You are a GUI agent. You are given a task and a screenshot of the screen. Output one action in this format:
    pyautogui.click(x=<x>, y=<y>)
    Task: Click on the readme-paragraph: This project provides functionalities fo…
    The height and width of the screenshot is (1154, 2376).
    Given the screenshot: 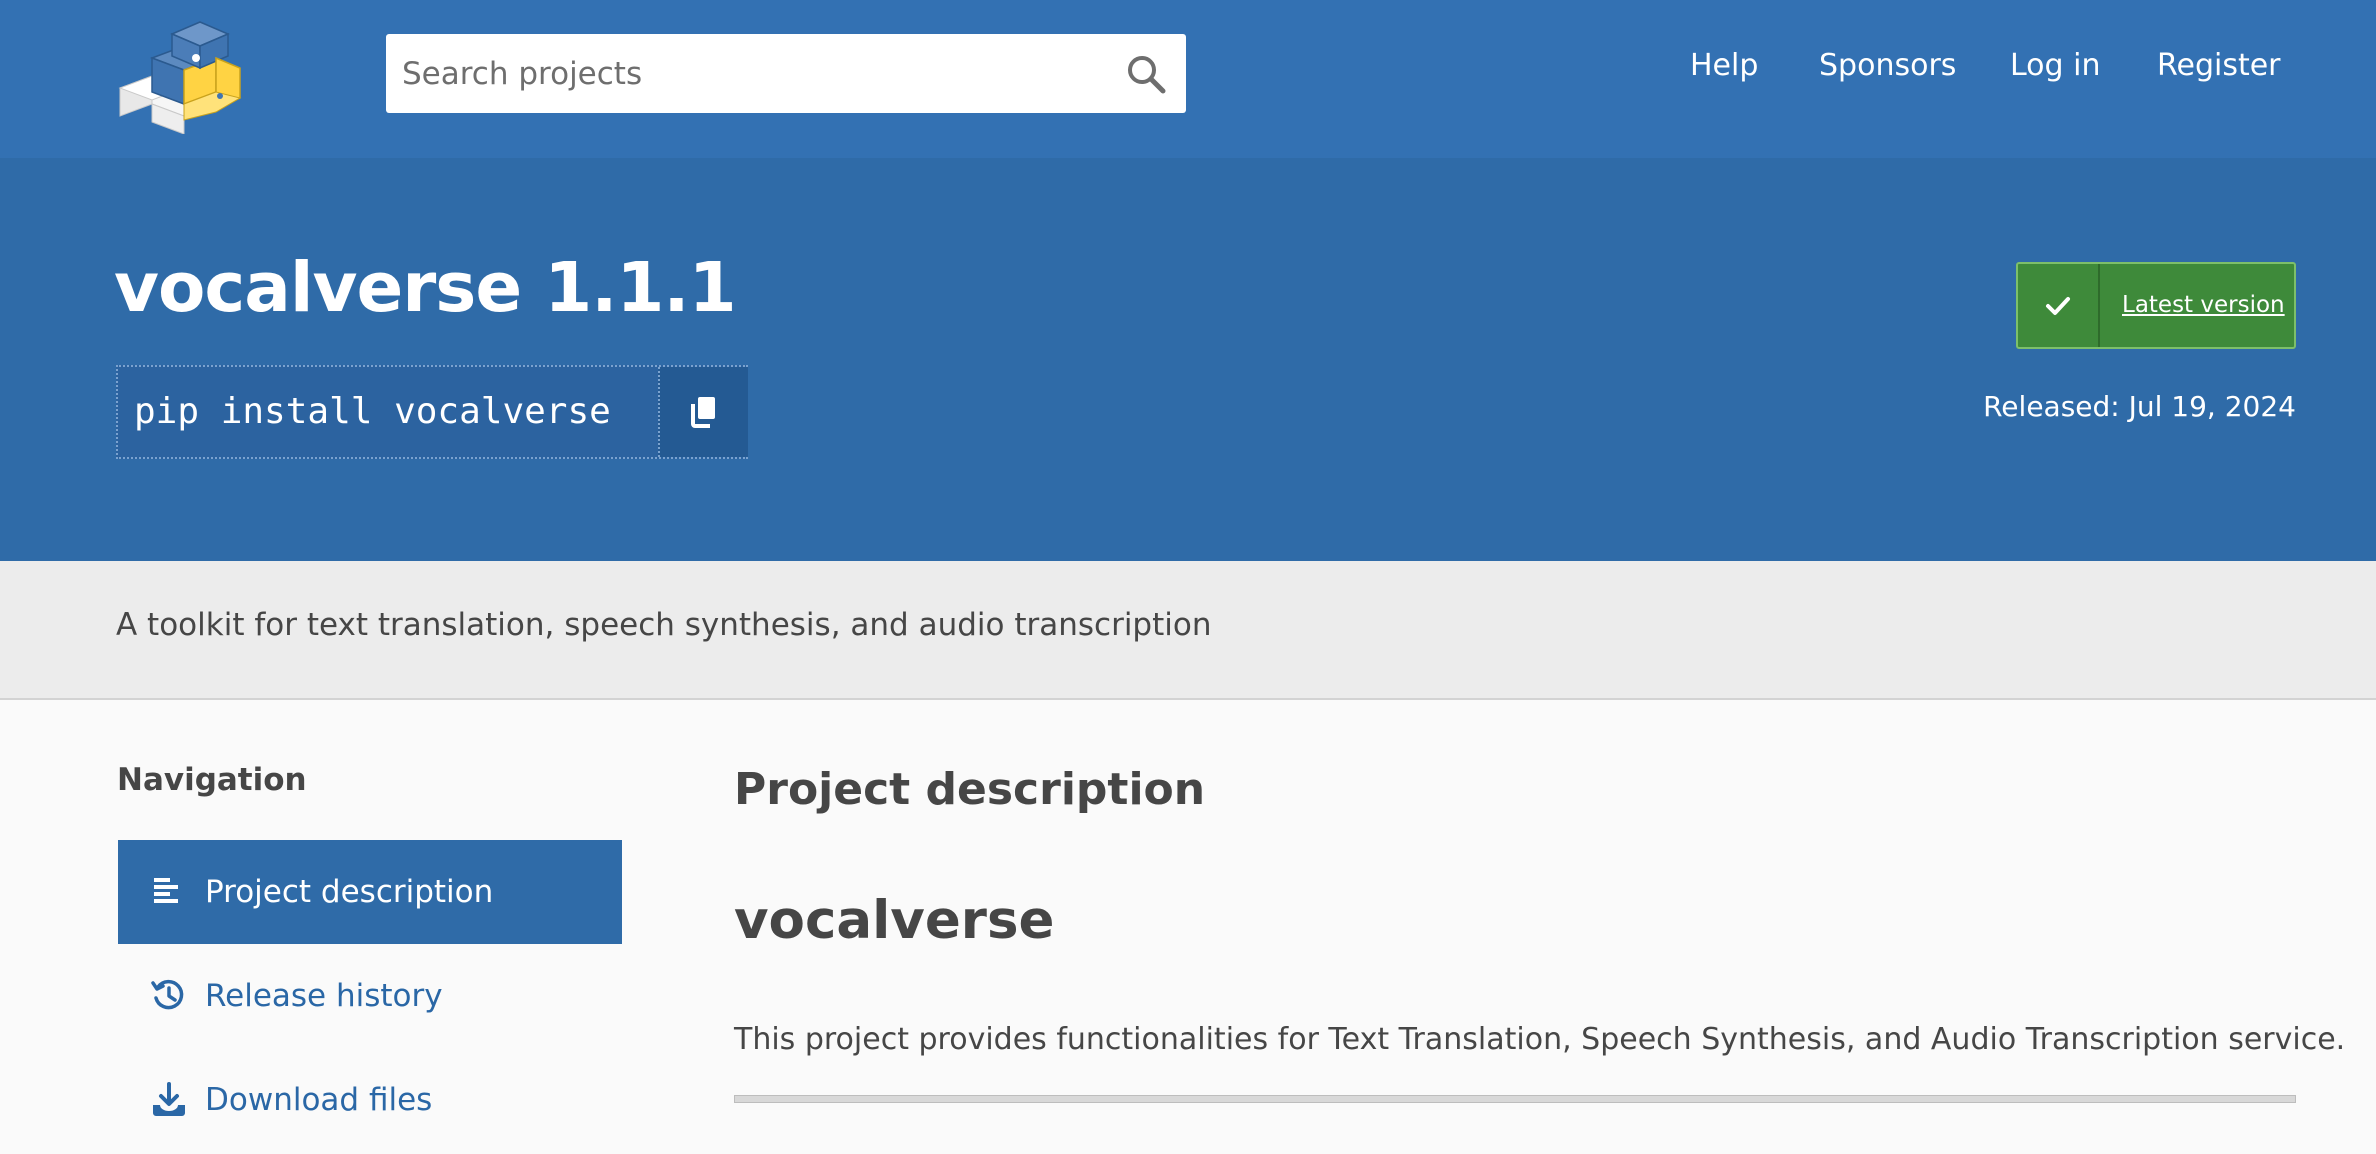 What is the action you would take?
    pyautogui.click(x=1540, y=1039)
    